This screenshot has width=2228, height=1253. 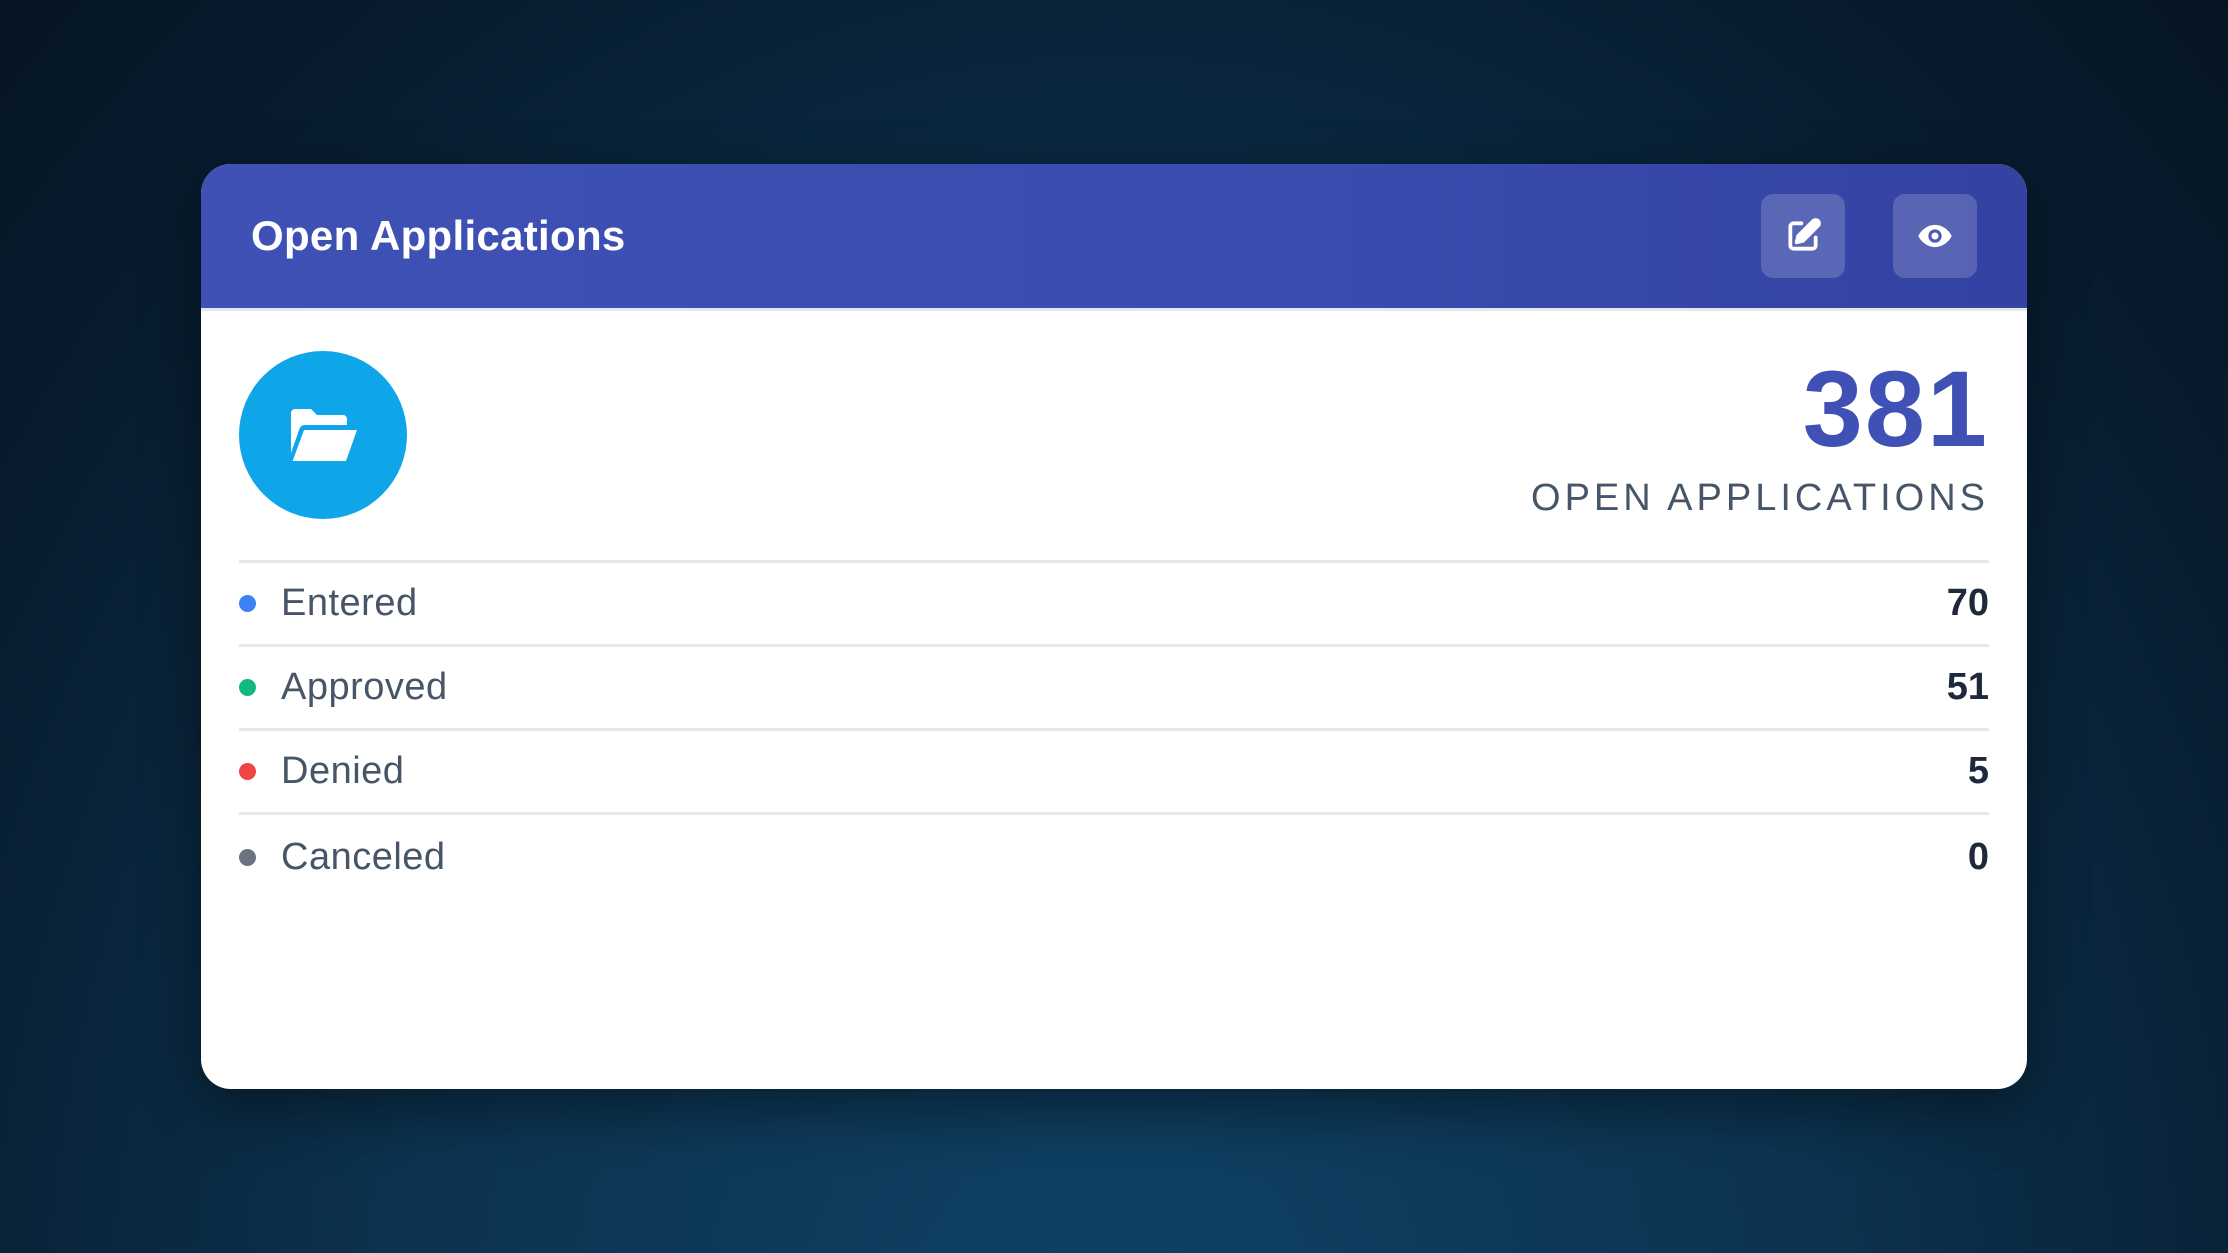 What do you see at coordinates (1114, 857) in the screenshot?
I see `status-row-canceled: Canceled 0` at bounding box center [1114, 857].